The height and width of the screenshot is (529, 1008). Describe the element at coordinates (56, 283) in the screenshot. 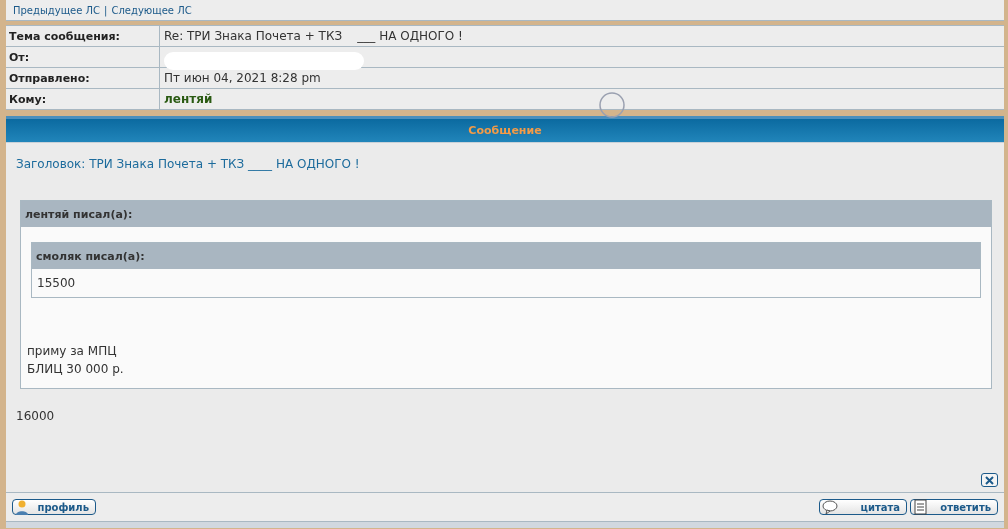

I see `quote-text: 15500` at that location.